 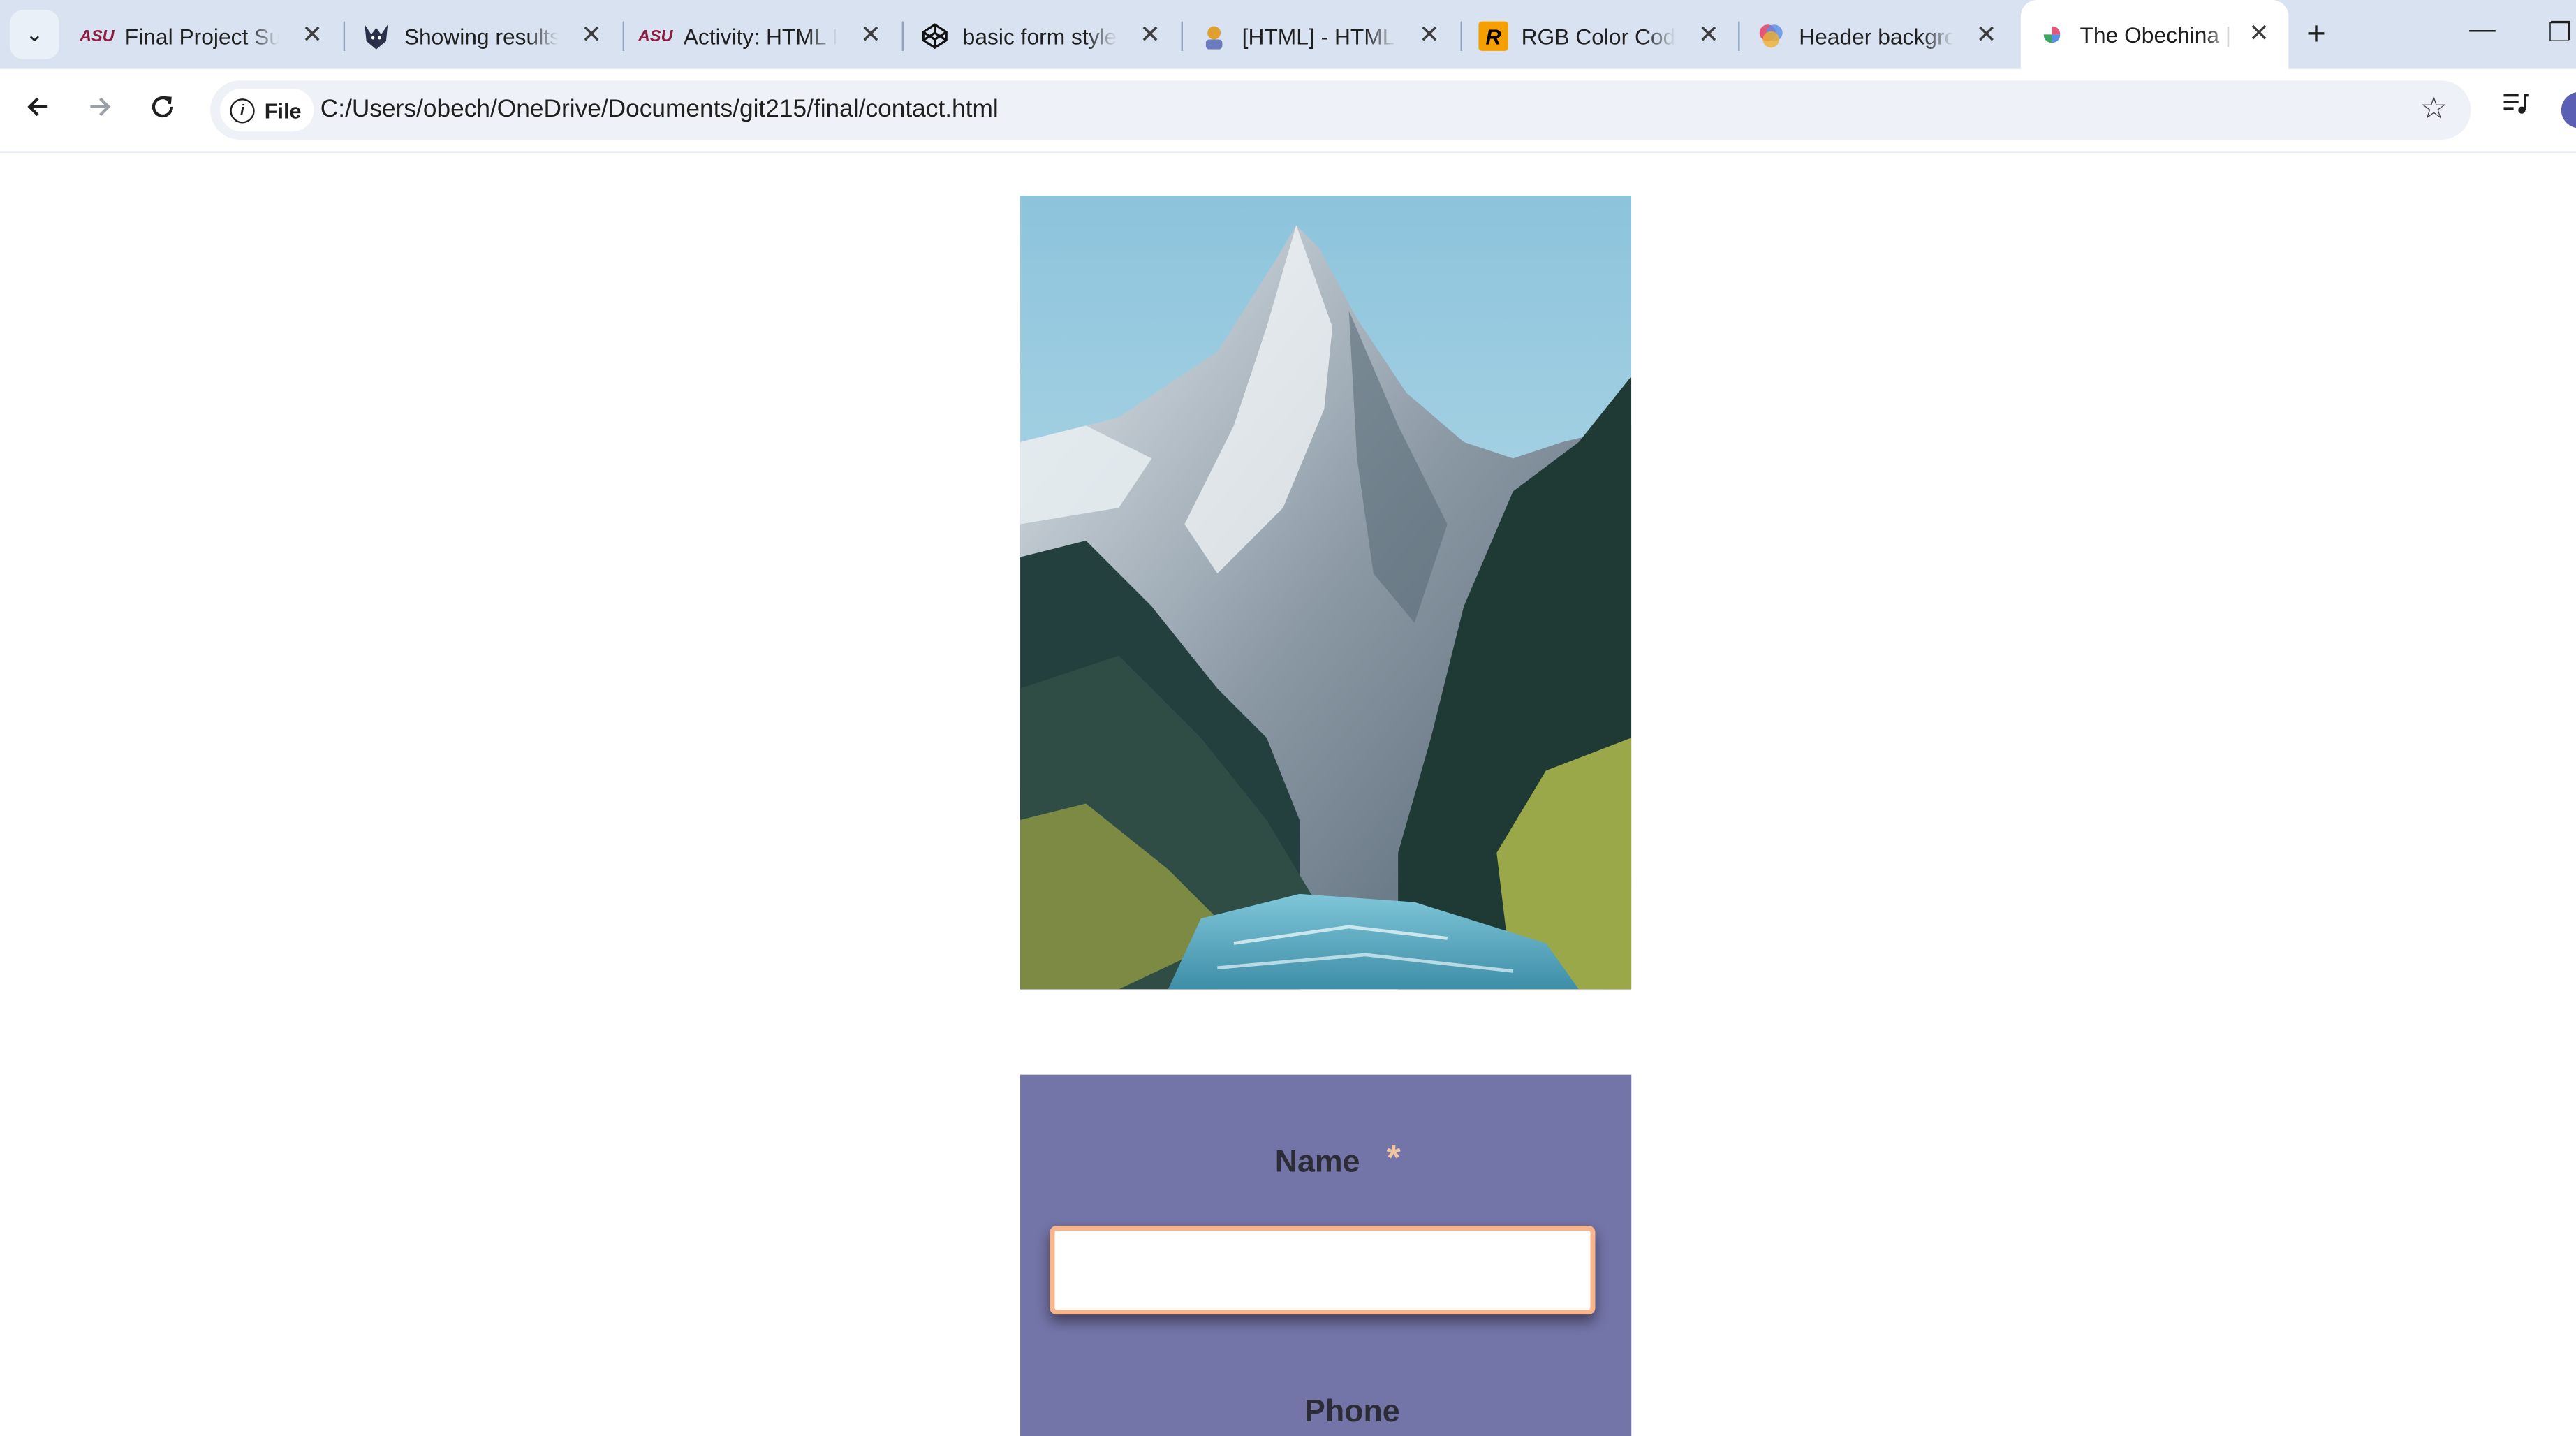 I want to click on tab-rgb-color-codes: R RGB Color Codes ✕, so click(x=1599, y=36).